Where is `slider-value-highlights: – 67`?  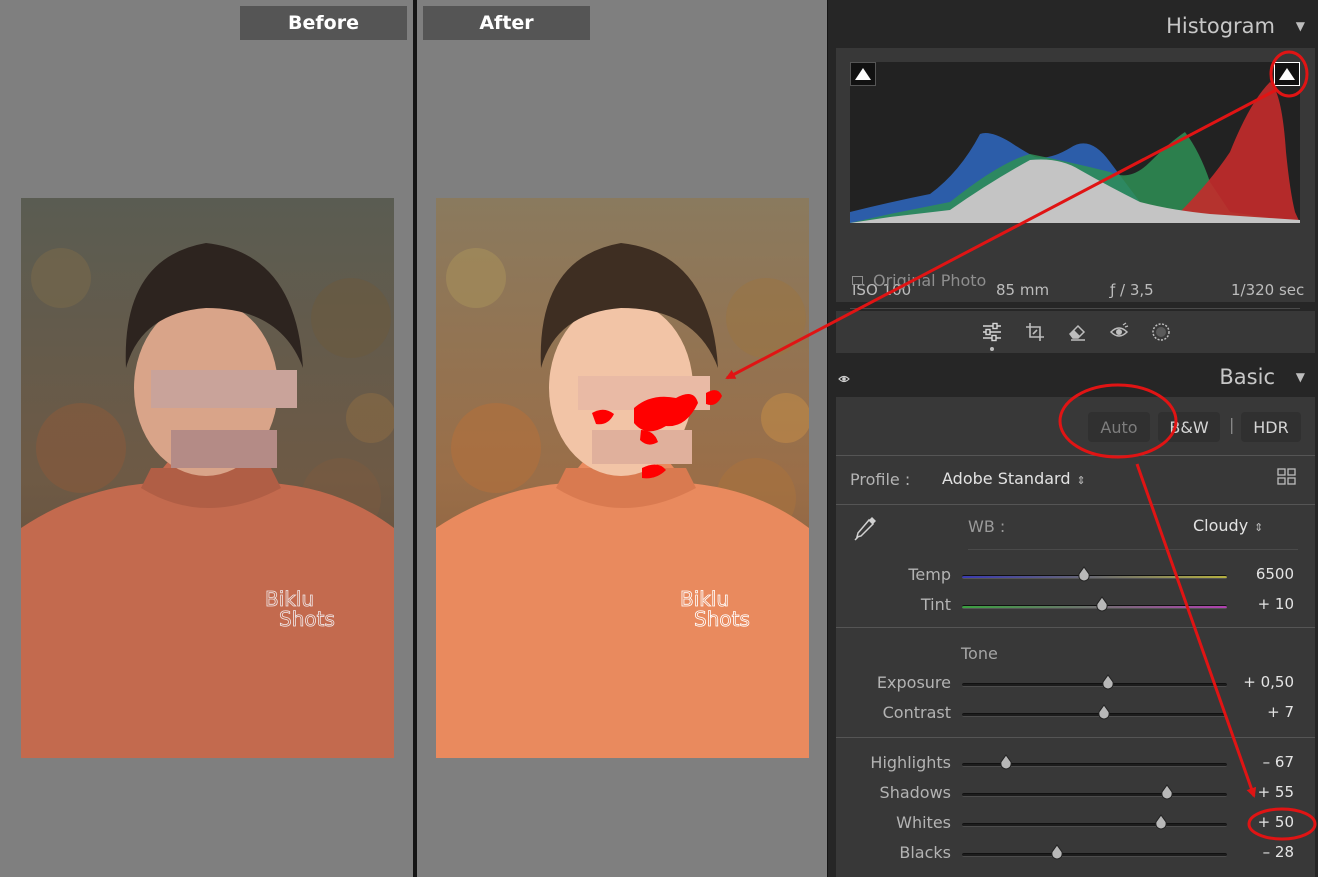
slider-value-highlights: – 67 is located at coordinates (1265, 762).